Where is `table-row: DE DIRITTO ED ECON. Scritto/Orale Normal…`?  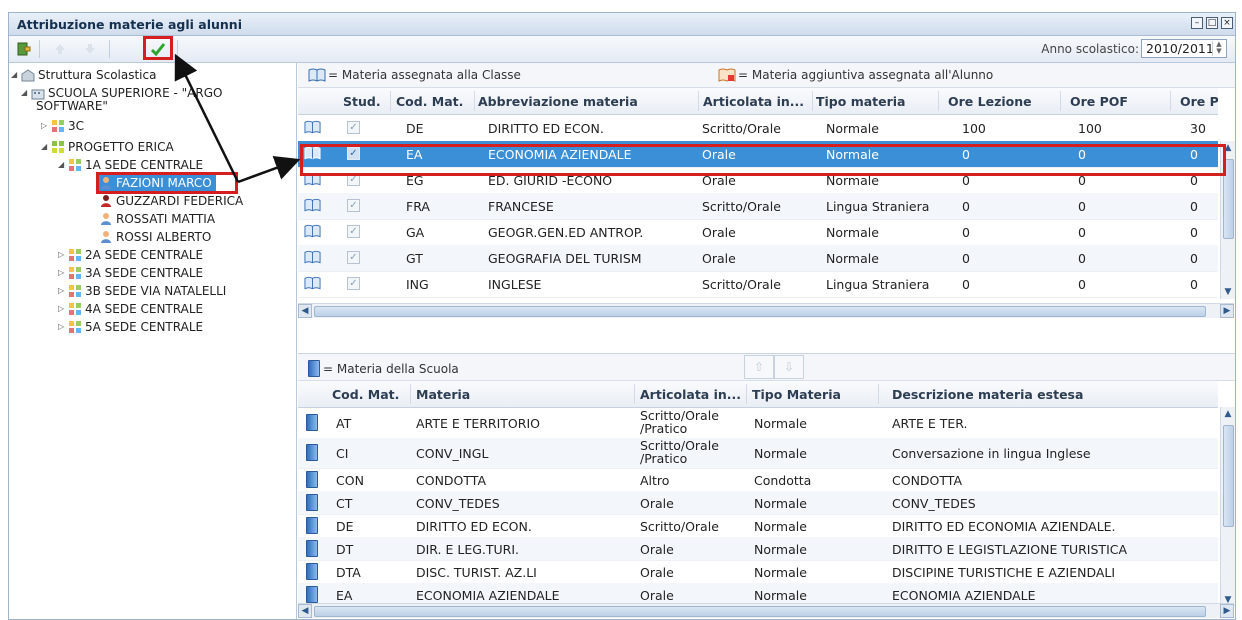 table-row: DE DIRITTO ED ECON. Scritto/Orale Normal… is located at coordinates (758, 526).